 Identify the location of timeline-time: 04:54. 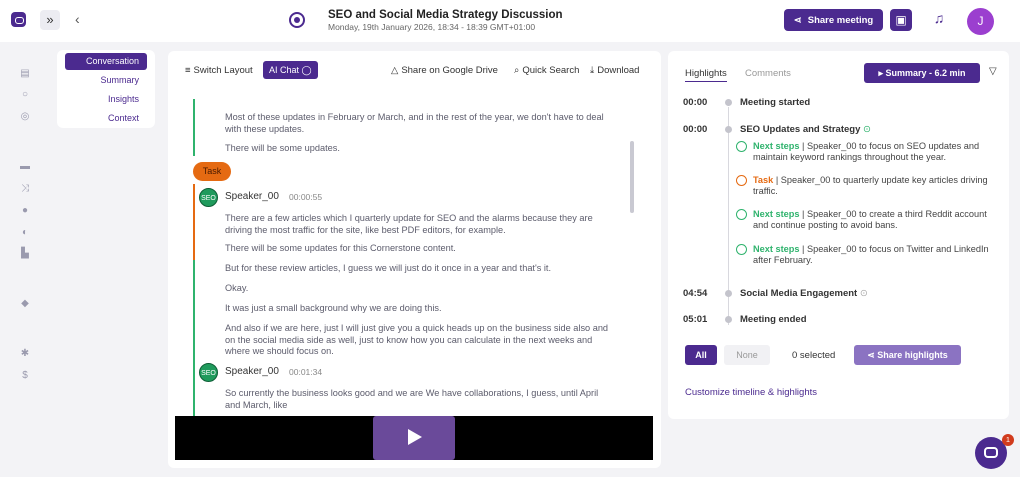
(695, 293).